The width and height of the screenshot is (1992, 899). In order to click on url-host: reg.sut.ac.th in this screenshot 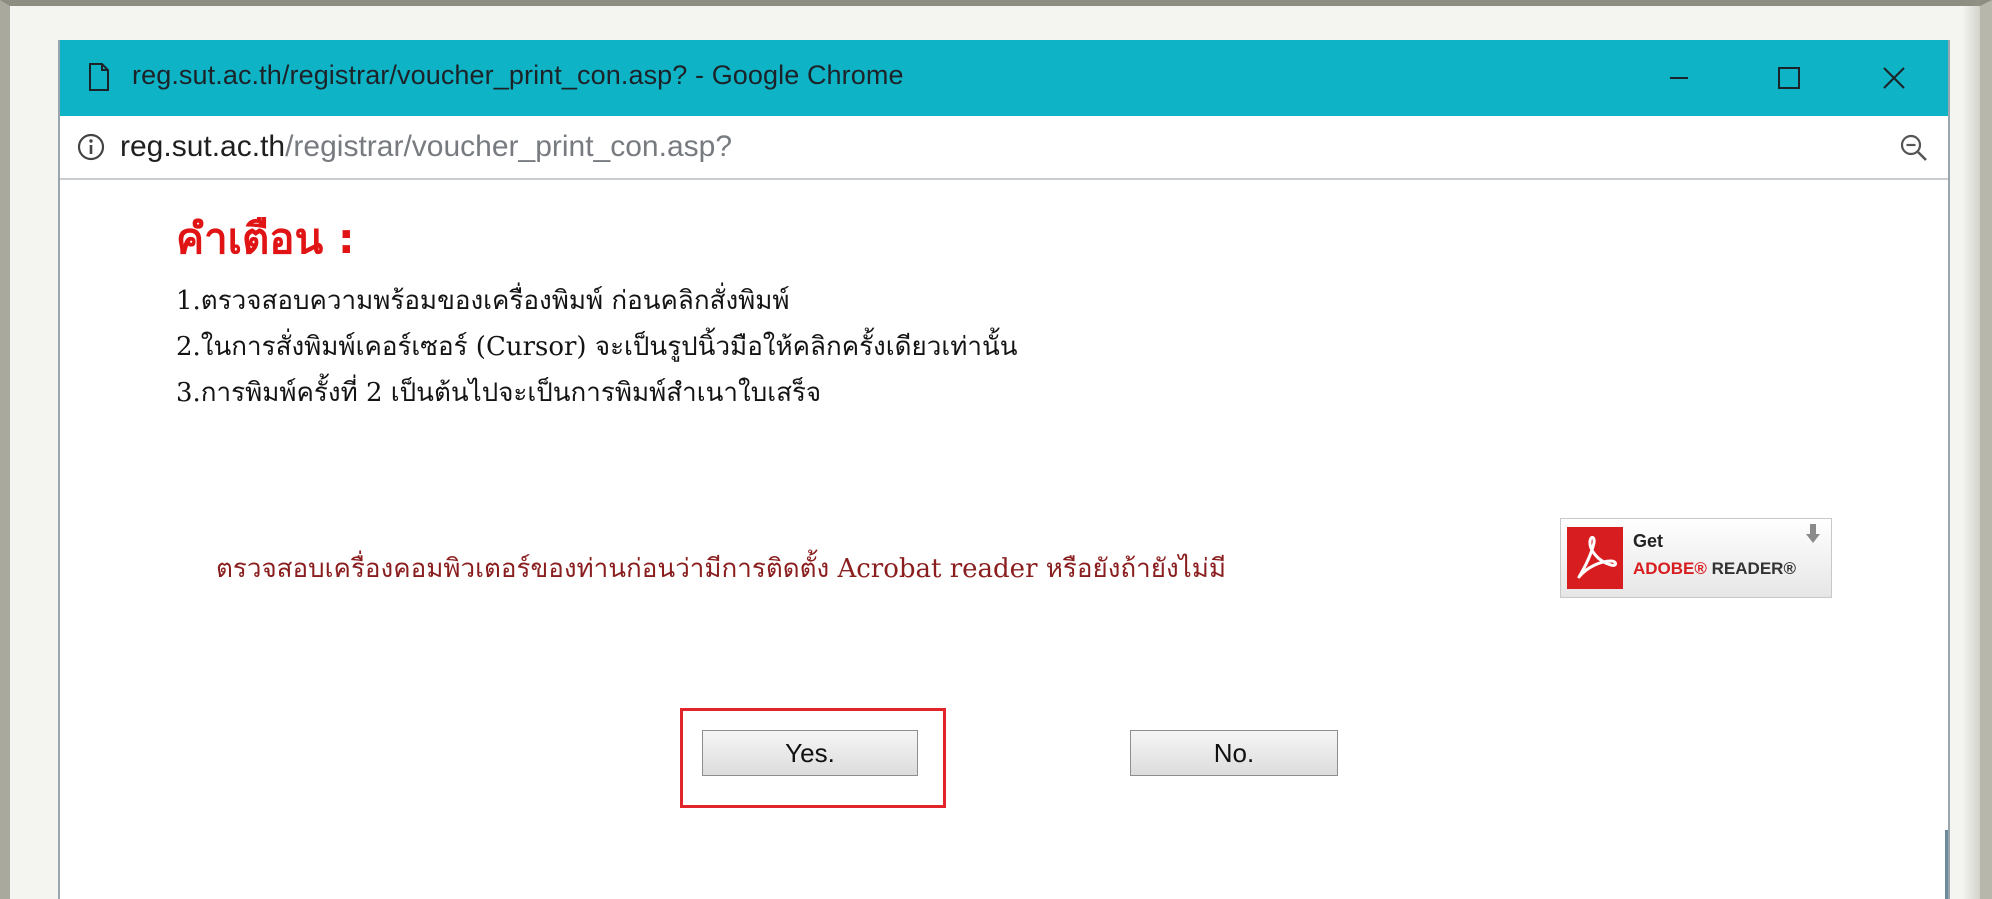, I will do `click(203, 146)`.